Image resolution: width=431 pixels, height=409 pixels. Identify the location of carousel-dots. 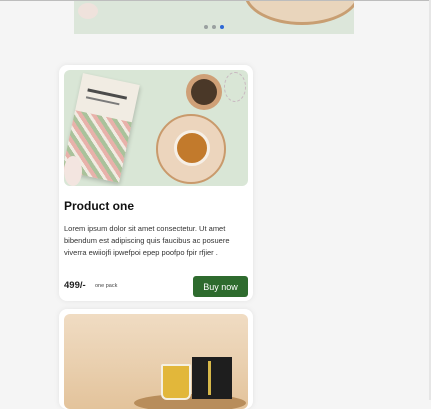
(214, 27).